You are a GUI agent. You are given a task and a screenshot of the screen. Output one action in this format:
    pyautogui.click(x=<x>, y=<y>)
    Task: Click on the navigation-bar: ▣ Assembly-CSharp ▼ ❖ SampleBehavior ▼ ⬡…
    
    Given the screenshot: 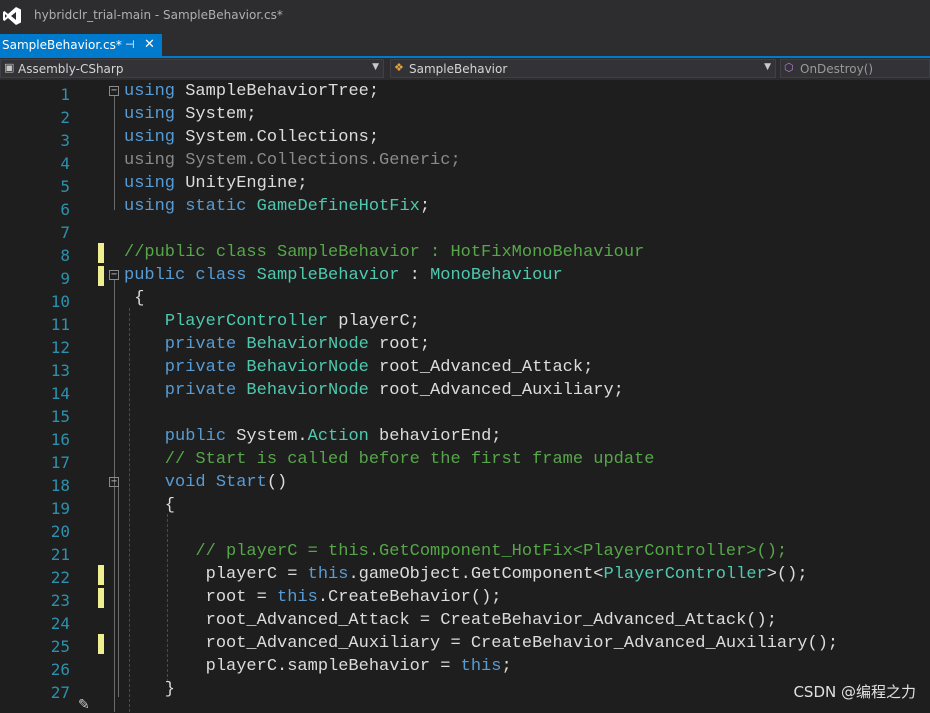 What is the action you would take?
    pyautogui.click(x=465, y=69)
    